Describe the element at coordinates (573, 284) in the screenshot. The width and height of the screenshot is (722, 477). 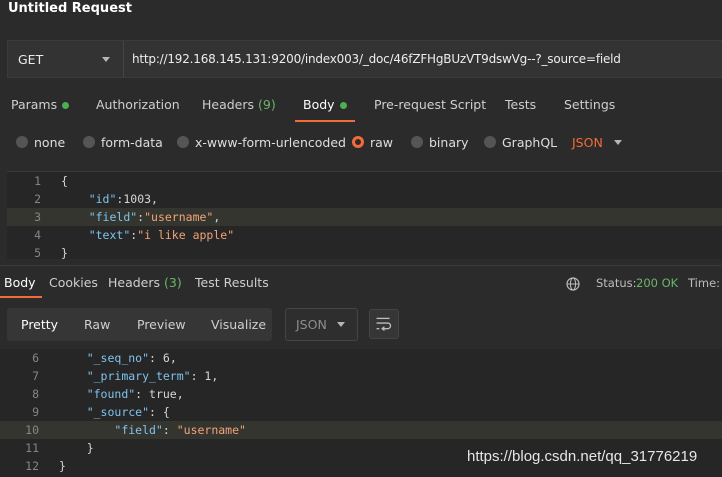
I see `globe-icon` at that location.